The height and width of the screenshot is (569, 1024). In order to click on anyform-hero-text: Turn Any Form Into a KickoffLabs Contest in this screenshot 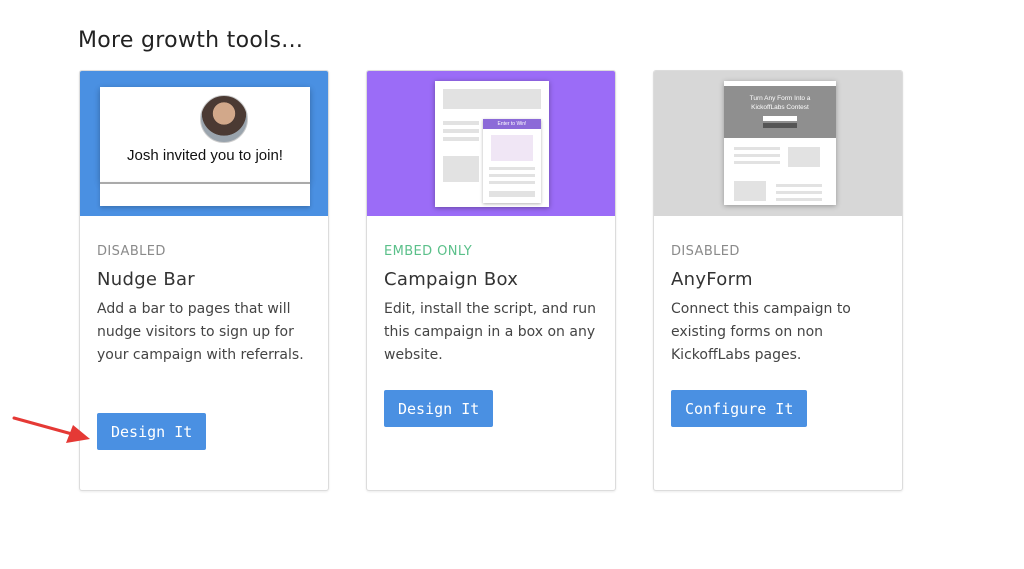, I will do `click(780, 103)`.